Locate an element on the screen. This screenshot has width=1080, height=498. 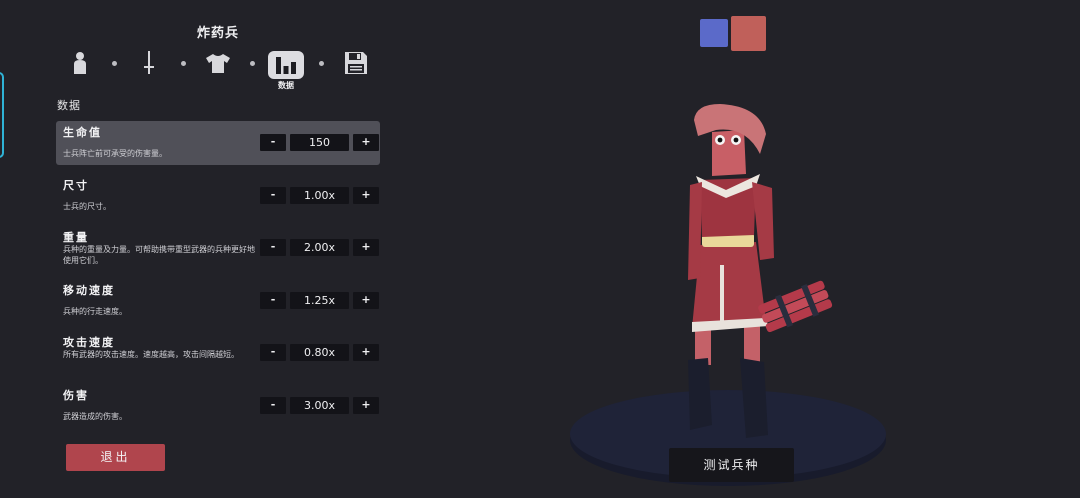
tab-unit-base is located at coordinates (80, 63).